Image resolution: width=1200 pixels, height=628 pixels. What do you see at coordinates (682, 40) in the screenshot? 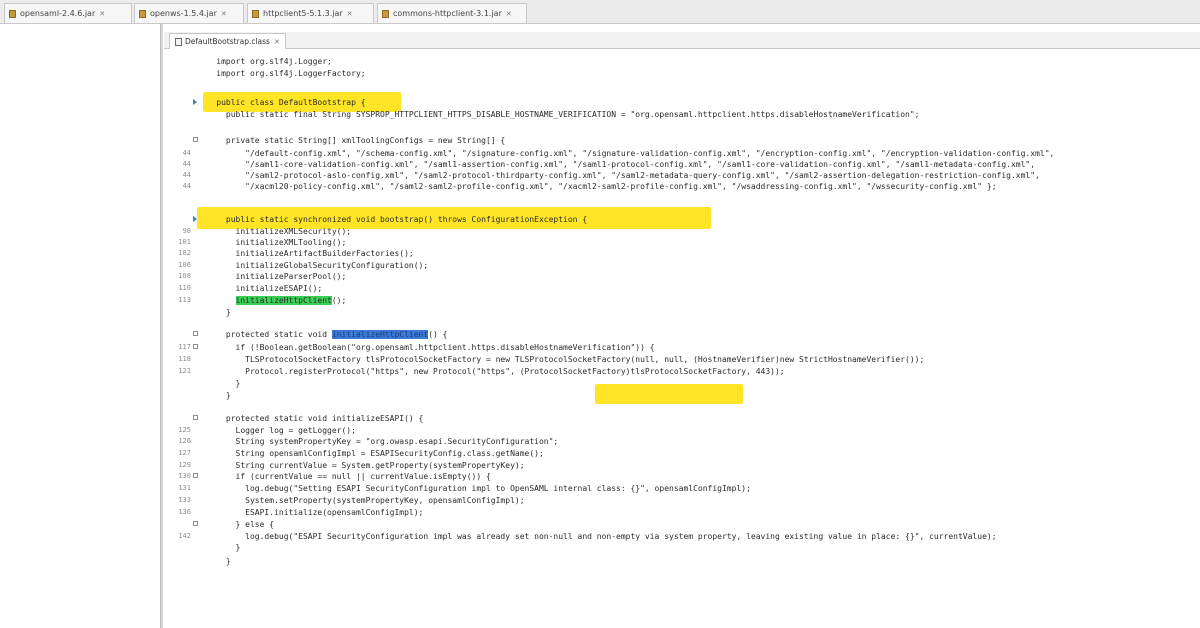
I see `editor-file-tabs: DefaultBootstrap.class ✕` at bounding box center [682, 40].